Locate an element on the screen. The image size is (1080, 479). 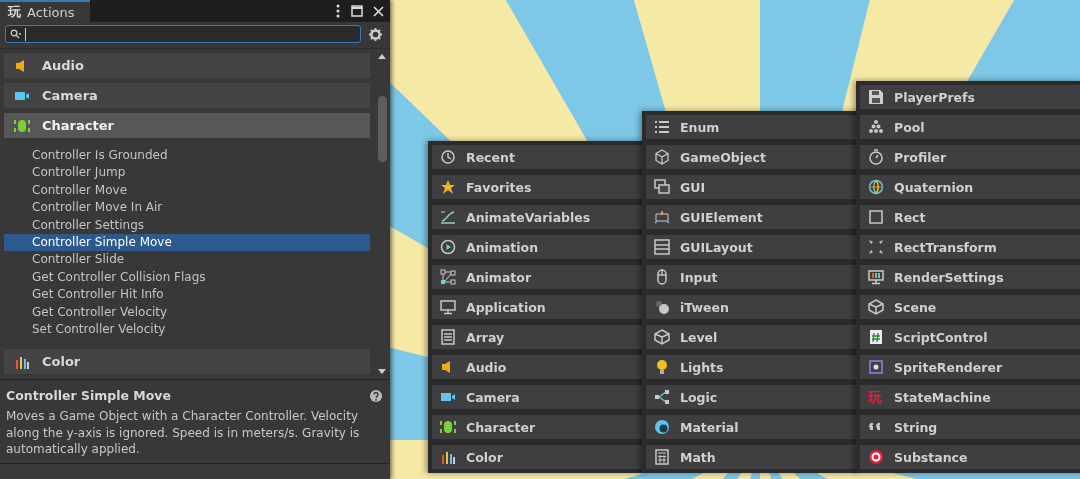
category-item: Profiler is located at coordinates (970, 157).